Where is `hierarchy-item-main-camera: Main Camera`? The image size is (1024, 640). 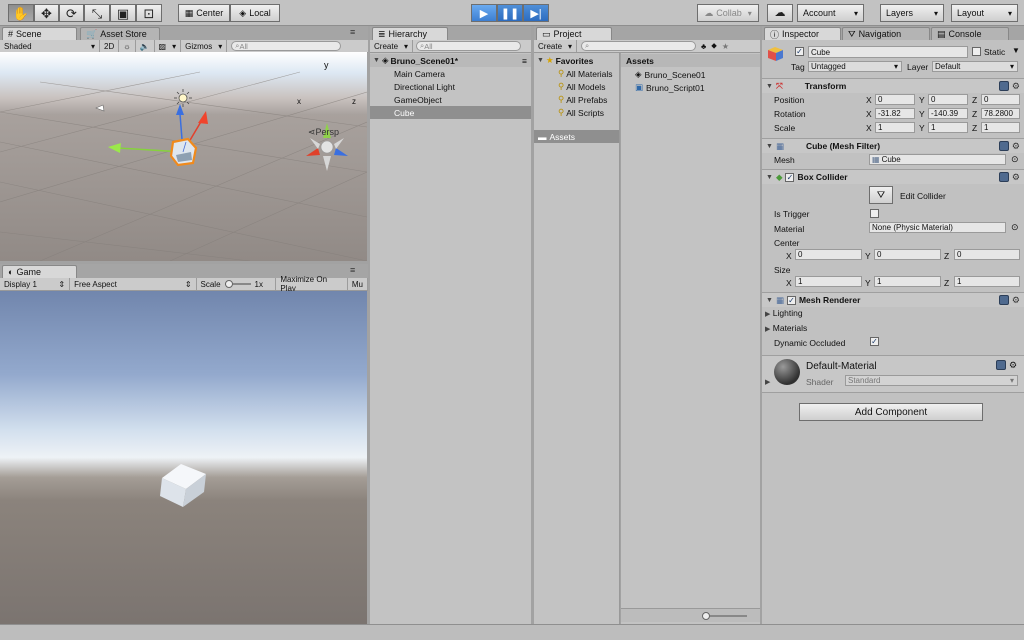 hierarchy-item-main-camera: Main Camera is located at coordinates (450, 73).